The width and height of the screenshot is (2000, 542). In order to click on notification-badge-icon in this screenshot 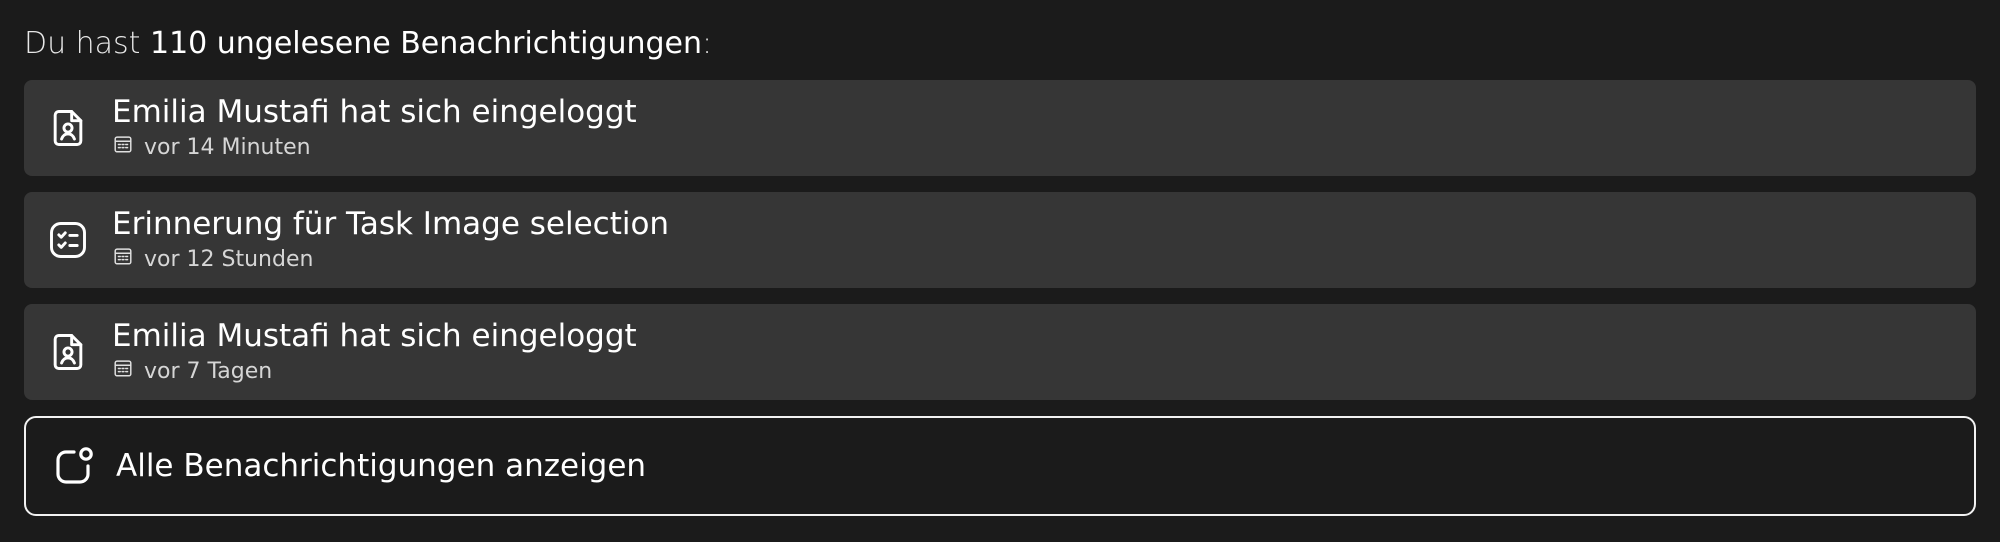, I will do `click(71, 466)`.